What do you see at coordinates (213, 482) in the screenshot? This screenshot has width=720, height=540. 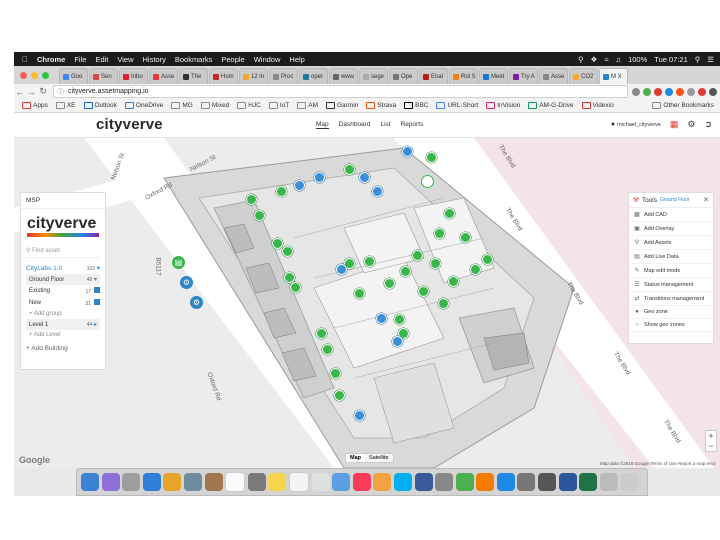 I see `contacts-icon` at bounding box center [213, 482].